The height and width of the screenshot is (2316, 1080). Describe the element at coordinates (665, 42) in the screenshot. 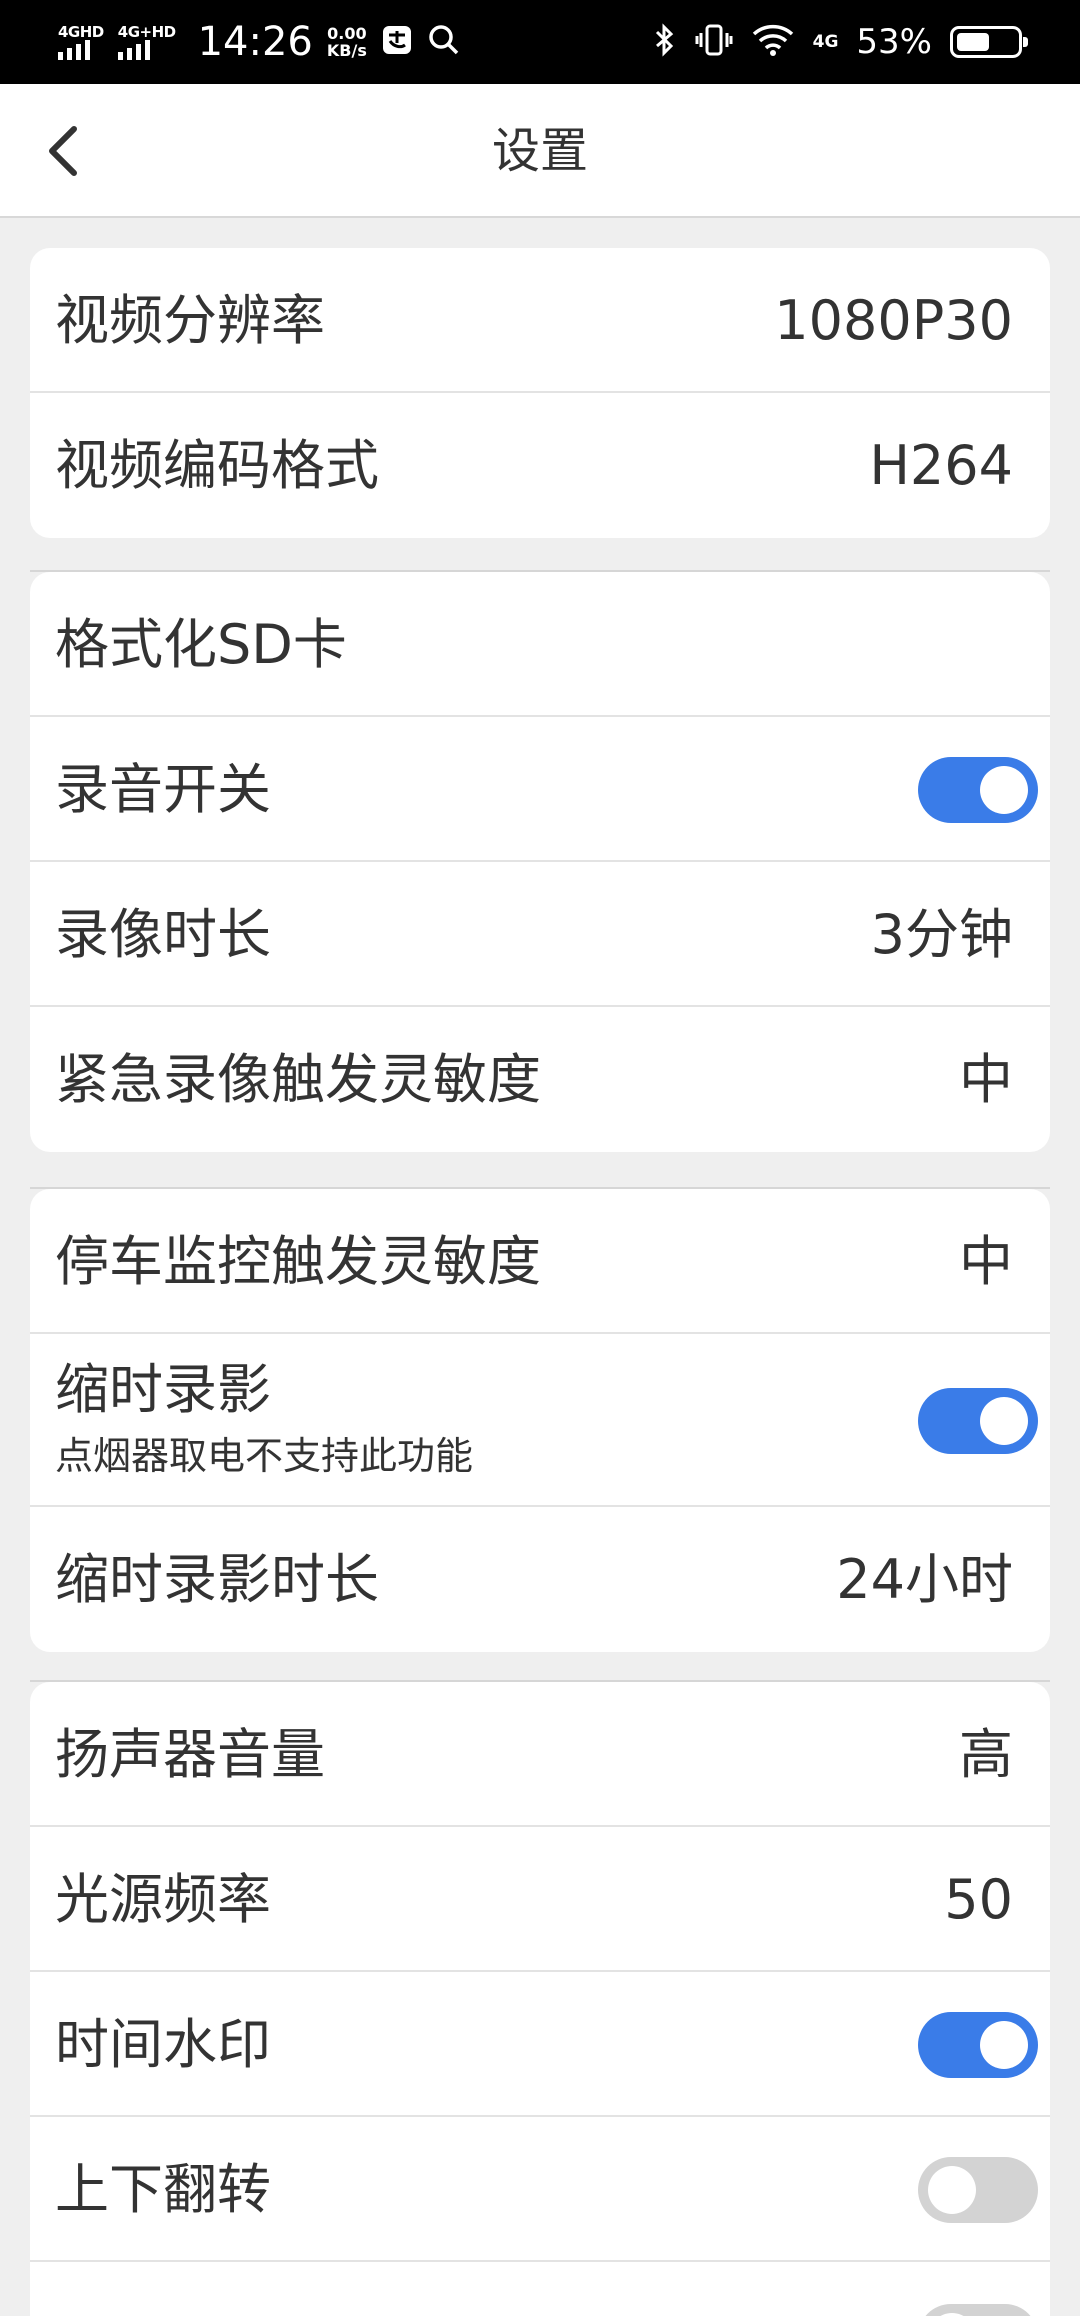

I see `bluetooth-icon` at that location.